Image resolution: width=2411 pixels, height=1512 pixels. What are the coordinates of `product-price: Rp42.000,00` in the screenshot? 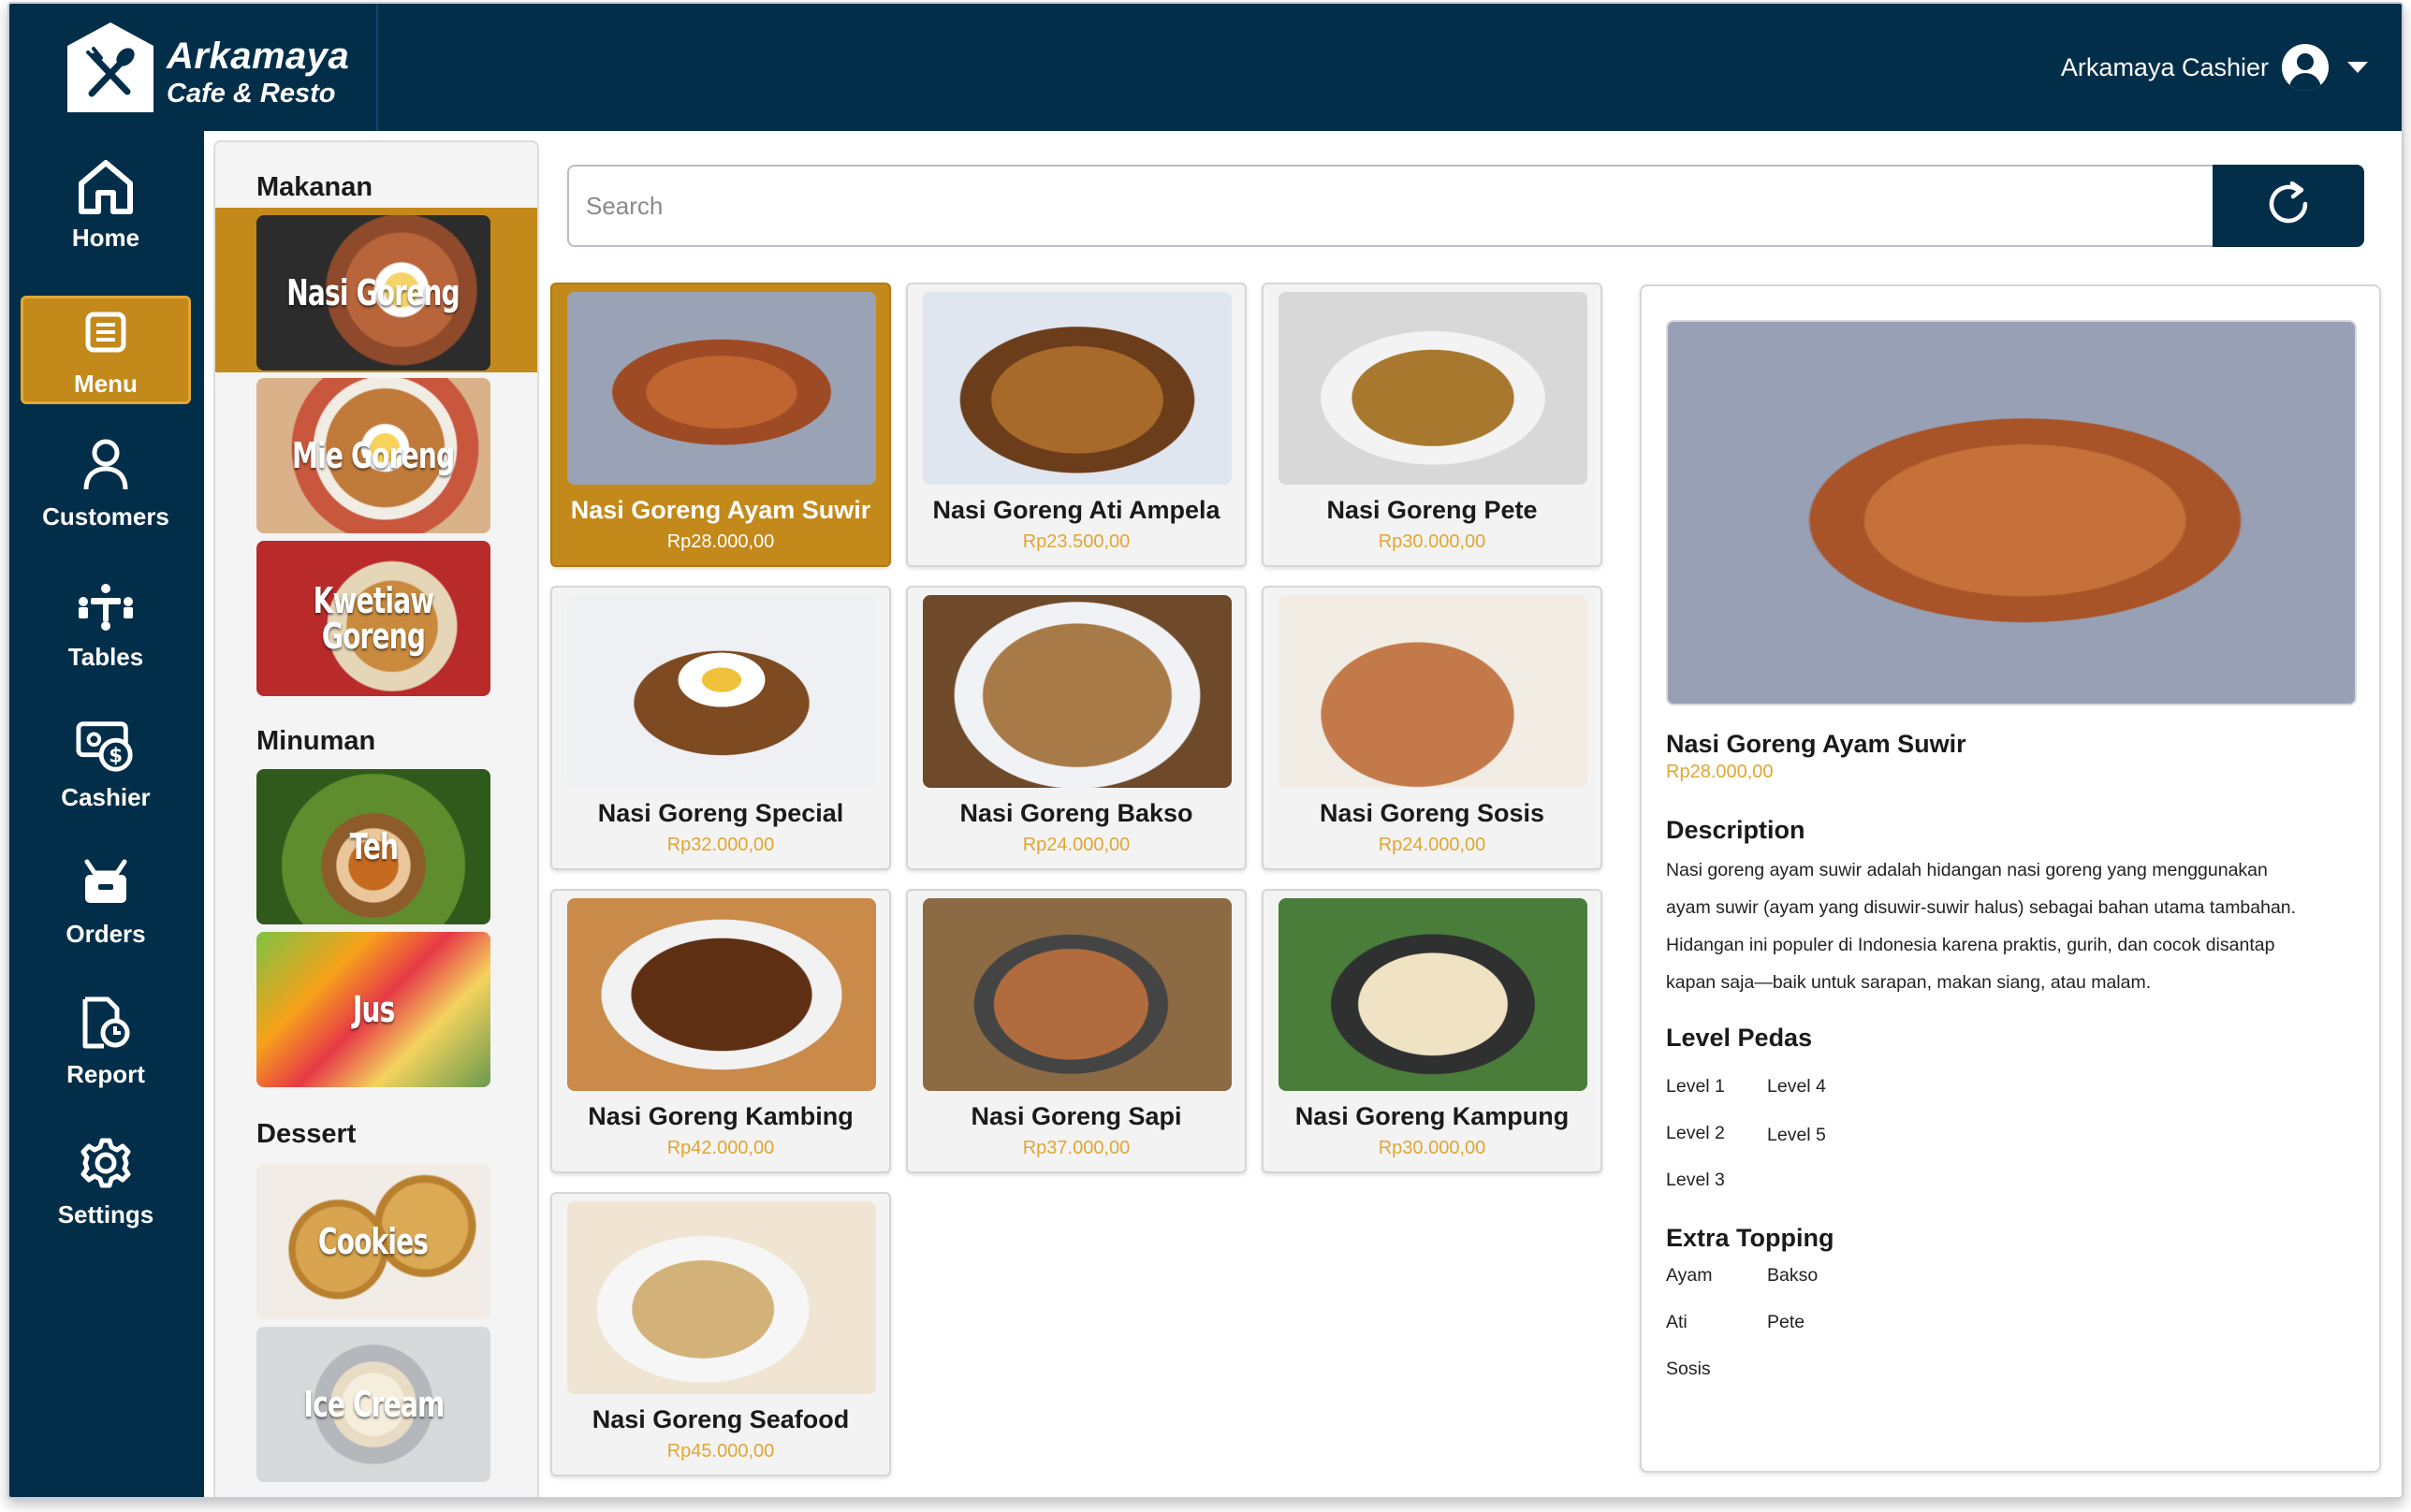 It's located at (720, 1148).